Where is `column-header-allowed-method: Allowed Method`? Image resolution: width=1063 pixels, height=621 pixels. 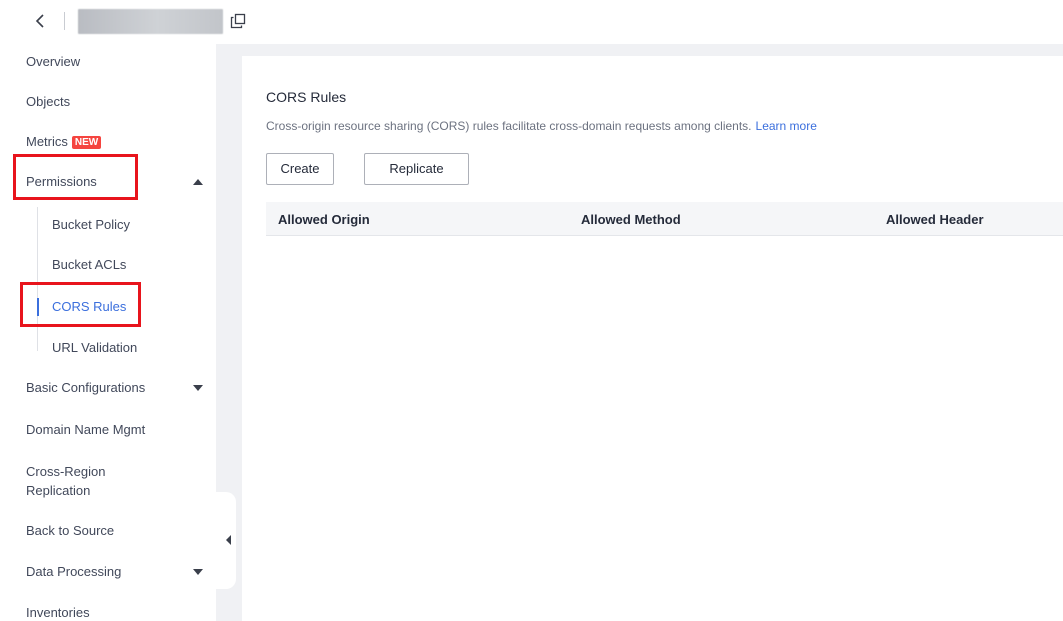 column-header-allowed-method: Allowed Method is located at coordinates (631, 219).